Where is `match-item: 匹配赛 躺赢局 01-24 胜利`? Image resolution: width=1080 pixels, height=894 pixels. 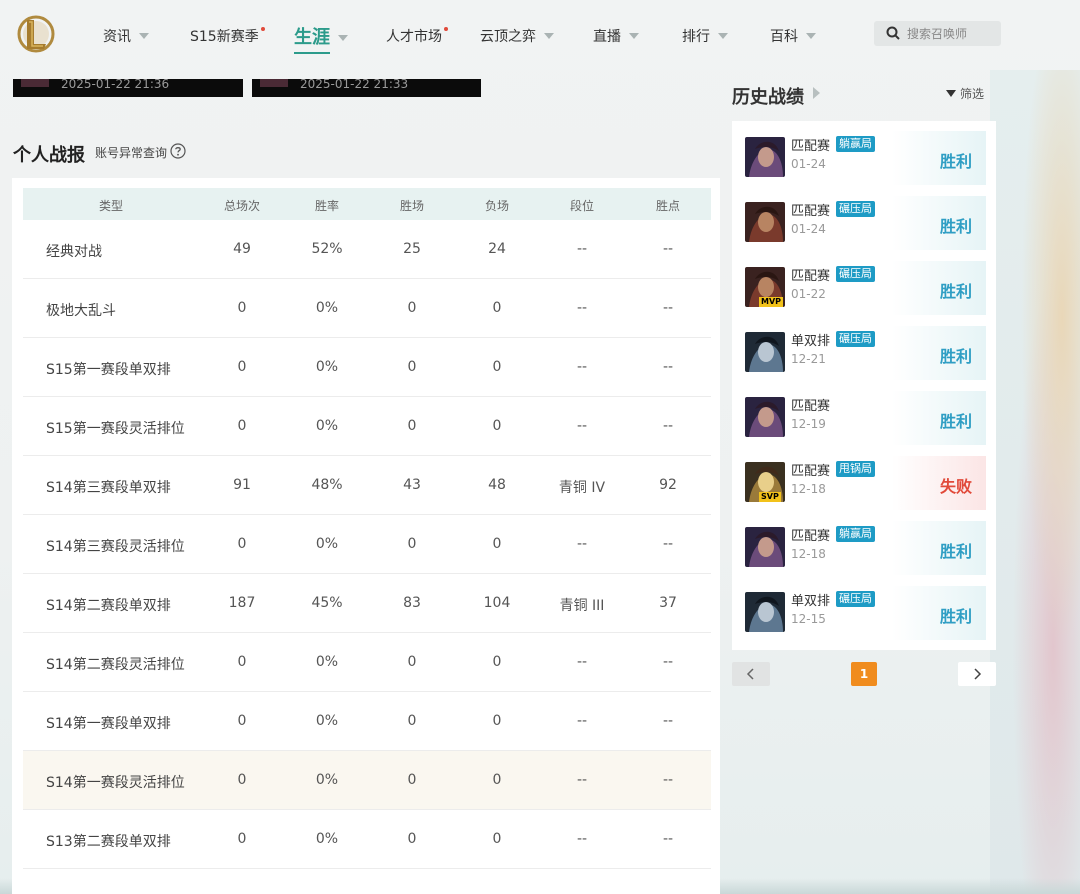 match-item: 匹配赛 躺赢局 01-24 胜利 is located at coordinates (864, 158).